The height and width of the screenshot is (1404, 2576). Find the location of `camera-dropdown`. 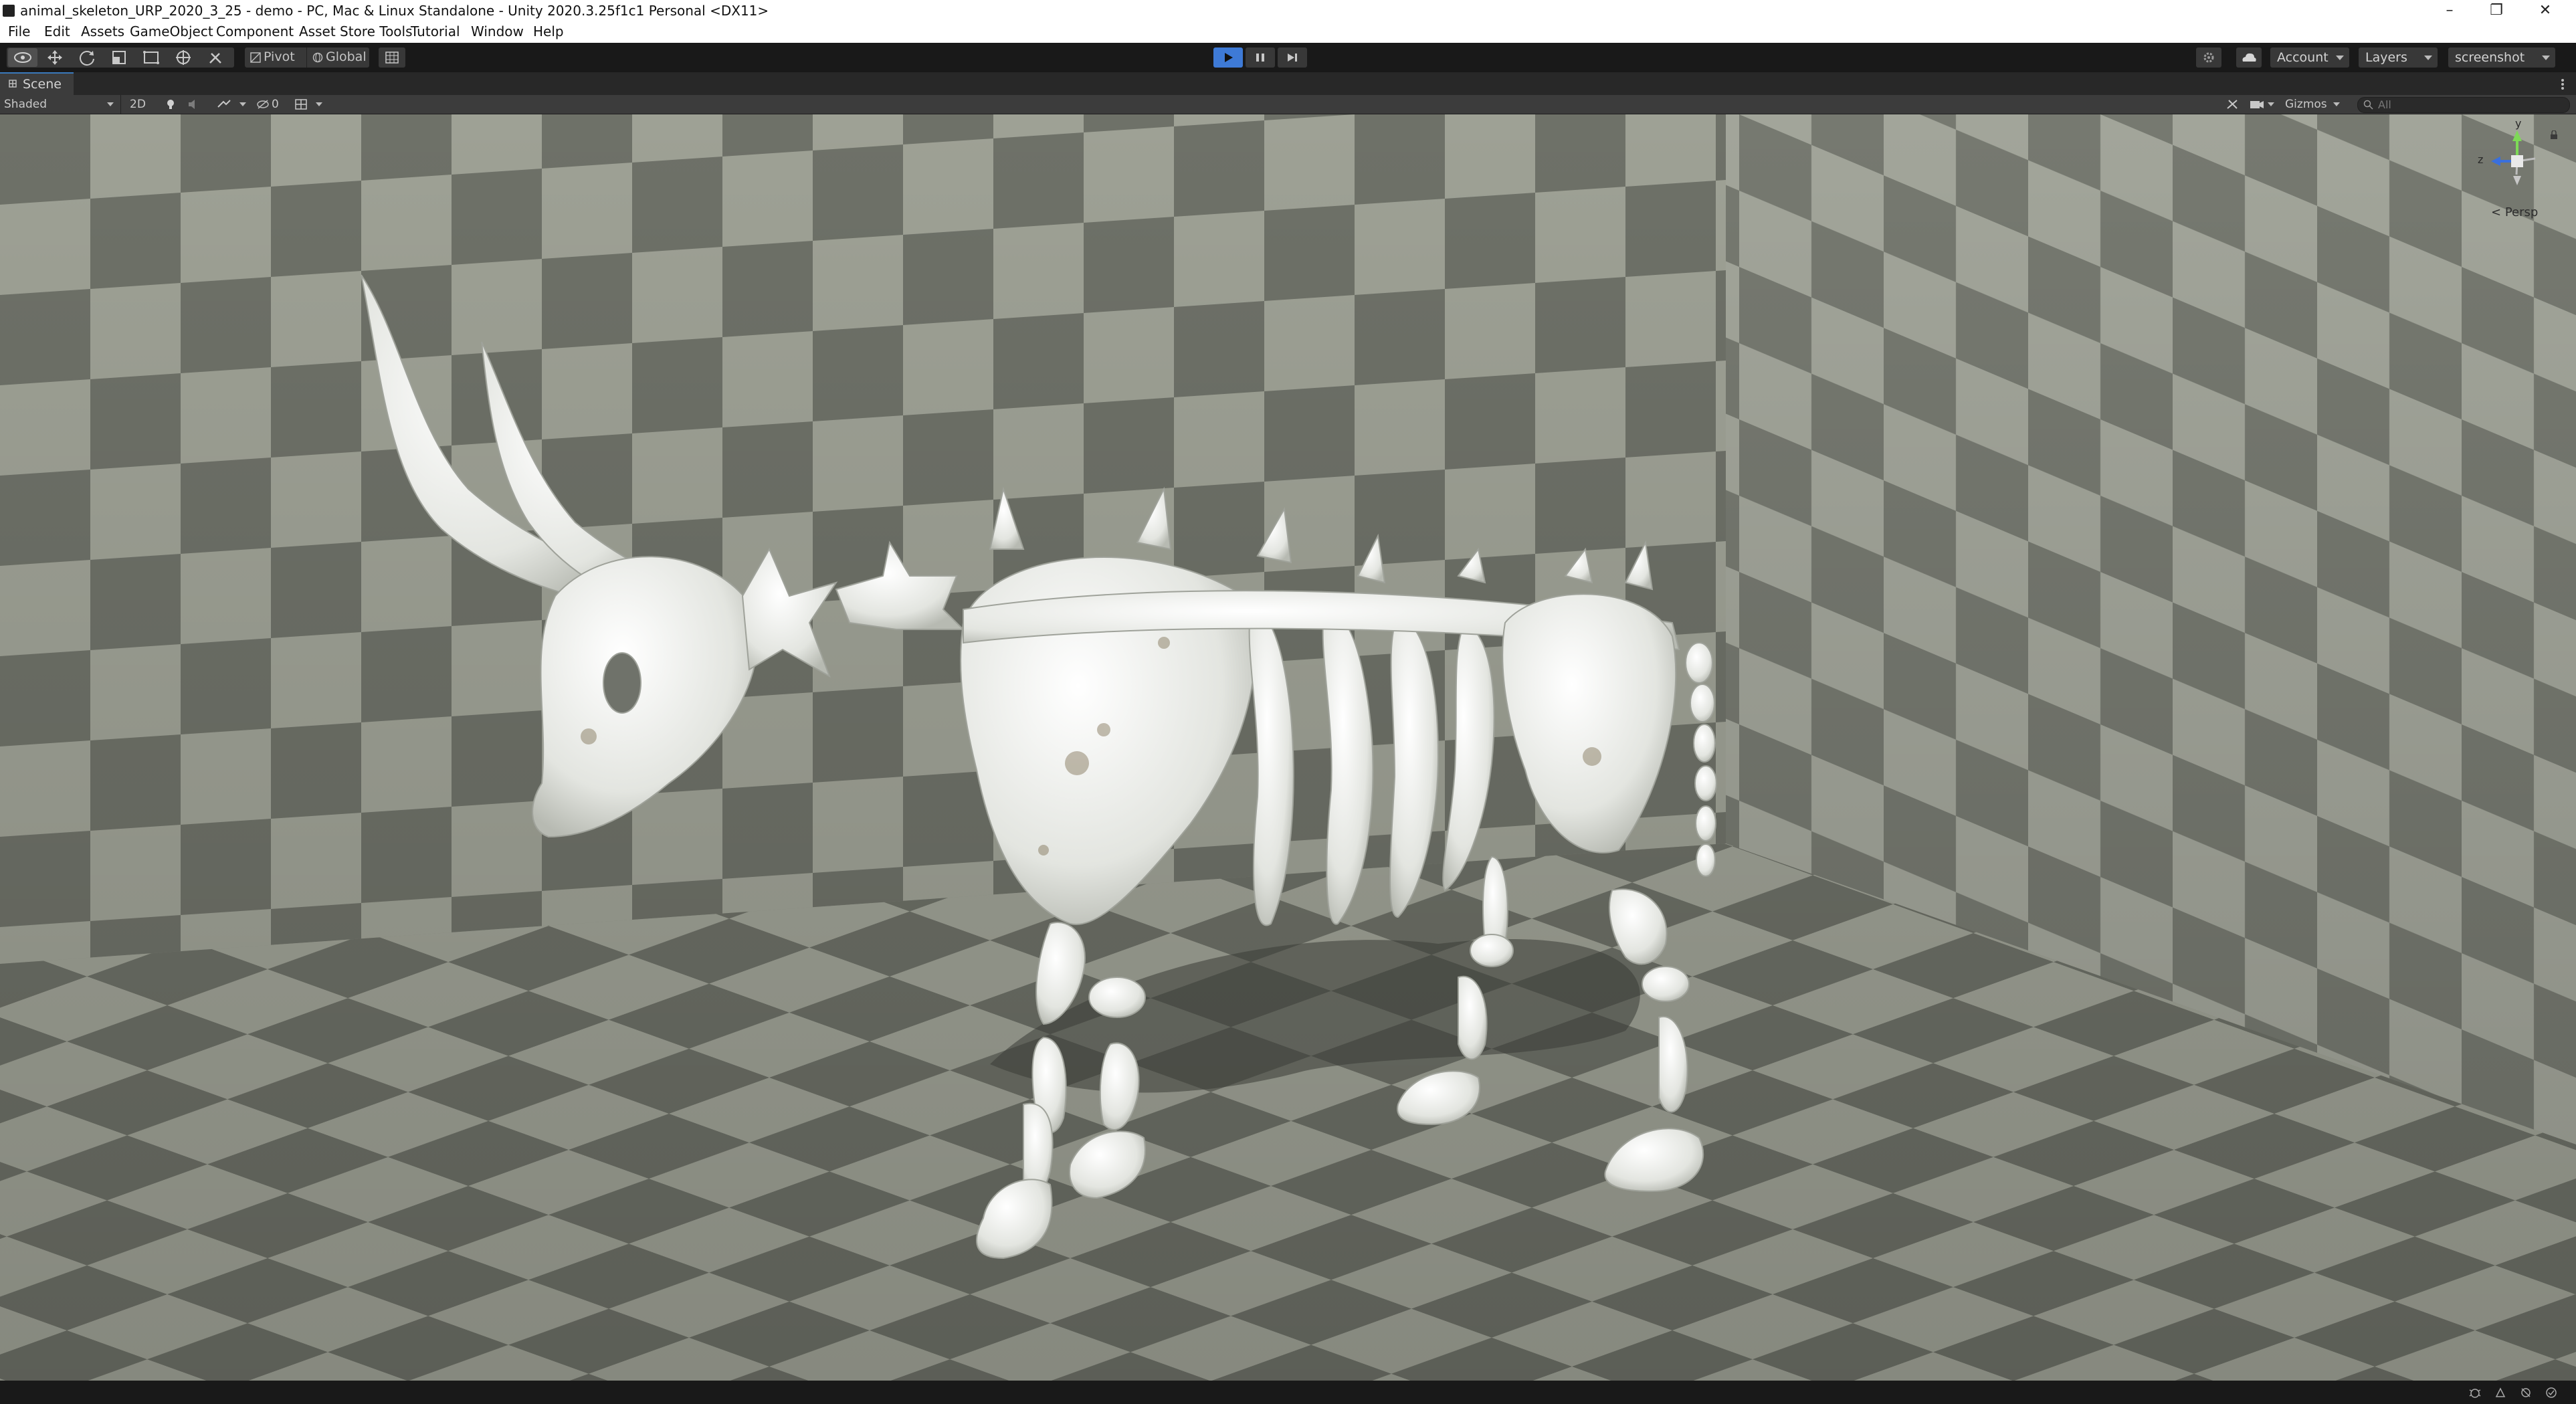

camera-dropdown is located at coordinates (2263, 104).